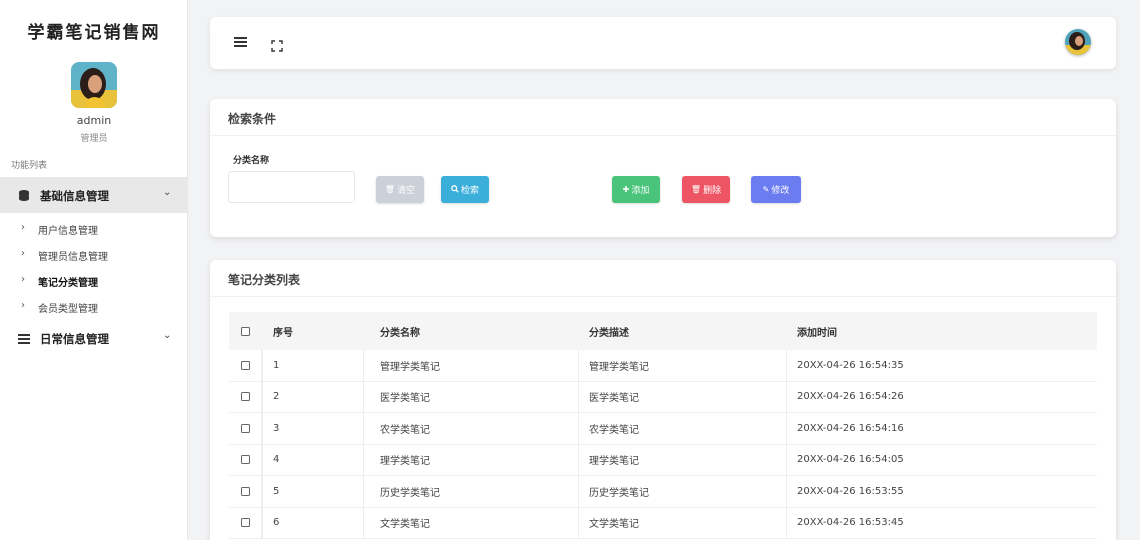 This screenshot has height=540, width=1140. What do you see at coordinates (277, 44) in the screenshot?
I see `fullscreen-icon` at bounding box center [277, 44].